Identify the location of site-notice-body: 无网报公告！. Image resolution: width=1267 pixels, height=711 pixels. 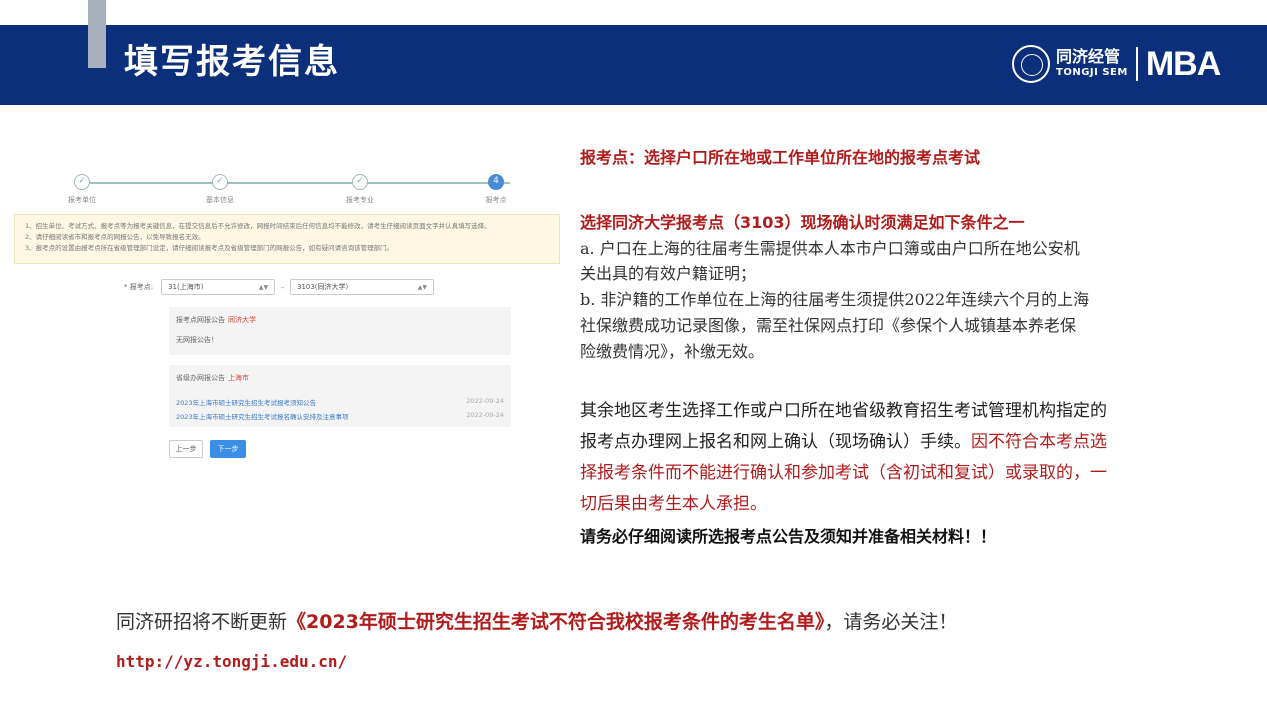
(197, 340).